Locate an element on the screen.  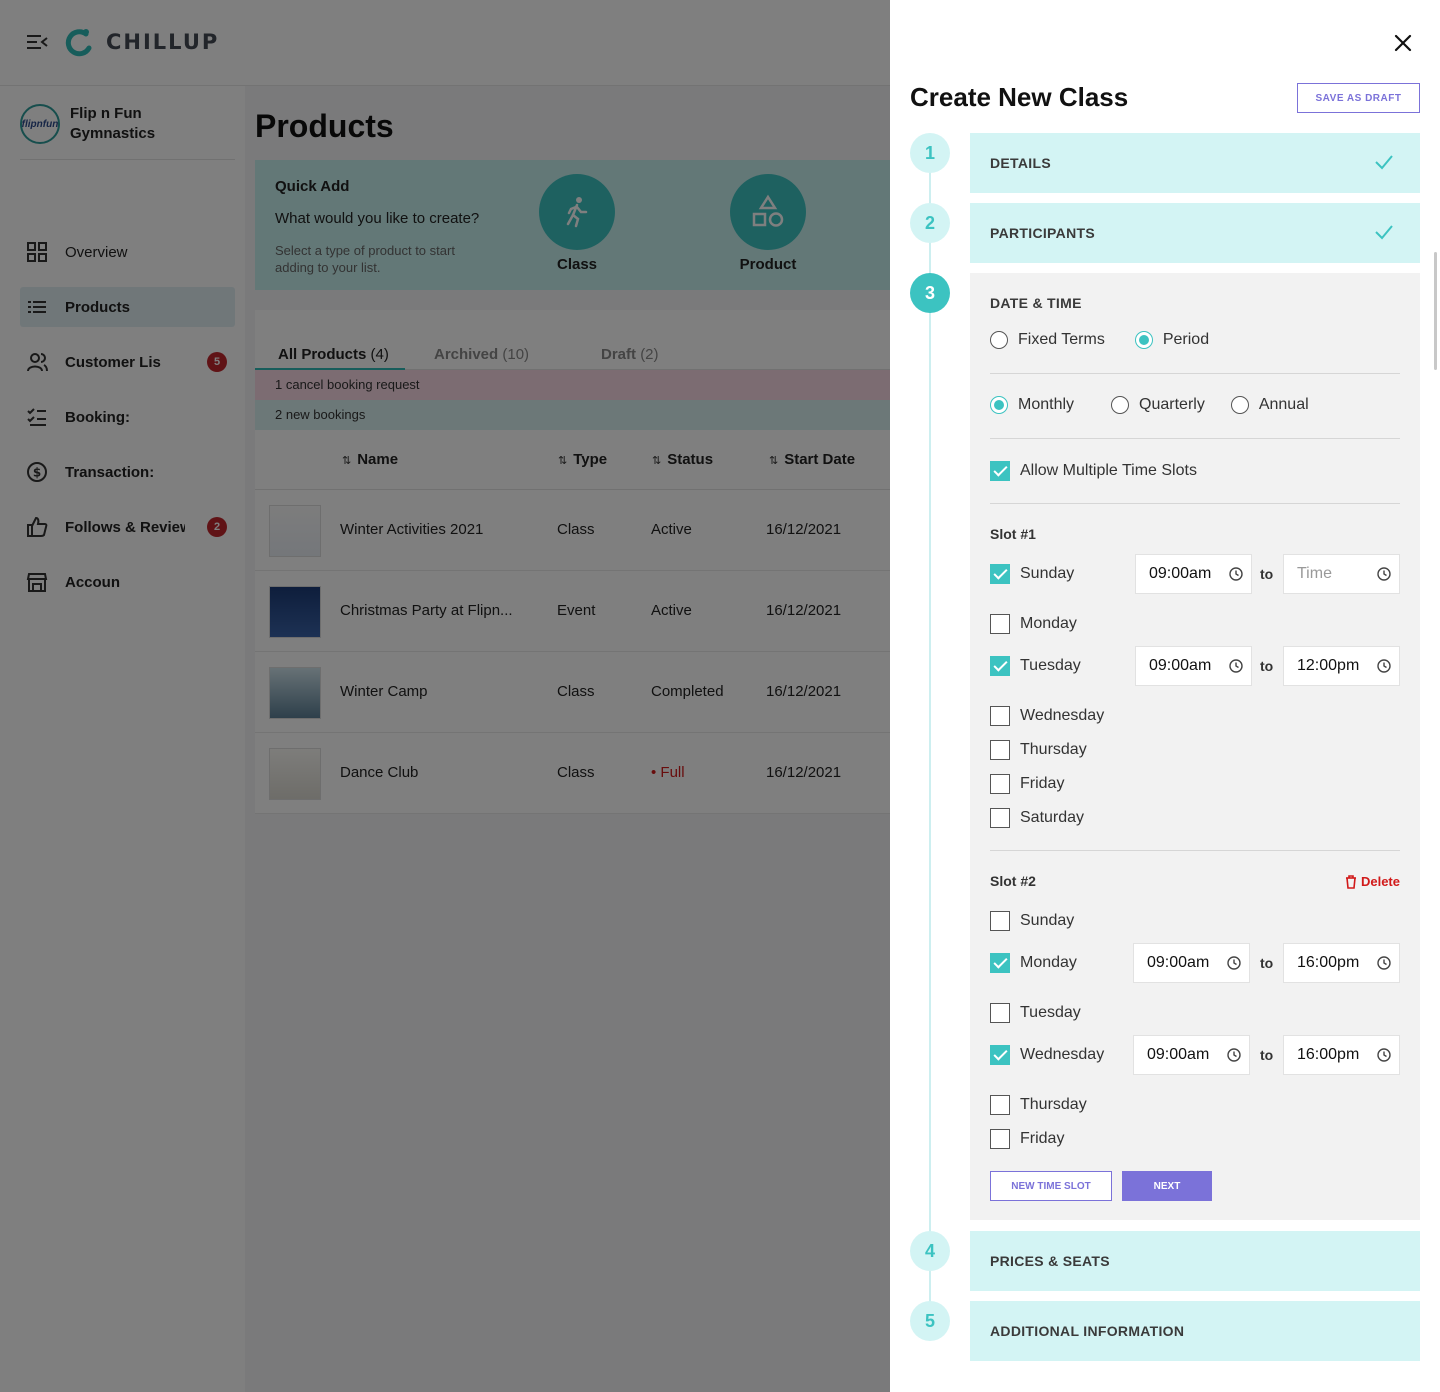
period-radio is located at coordinates (1143, 340).